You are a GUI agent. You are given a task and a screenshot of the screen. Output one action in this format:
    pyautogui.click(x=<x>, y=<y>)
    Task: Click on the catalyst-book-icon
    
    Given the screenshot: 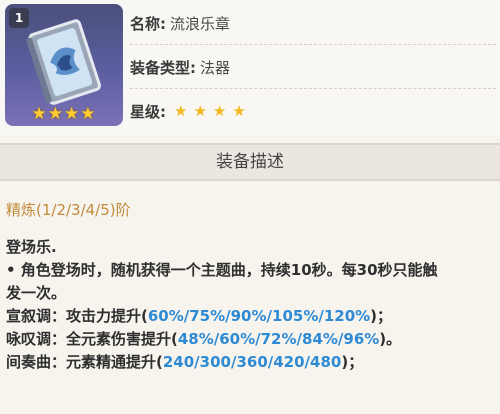 What is the action you would take?
    pyautogui.click(x=64, y=62)
    